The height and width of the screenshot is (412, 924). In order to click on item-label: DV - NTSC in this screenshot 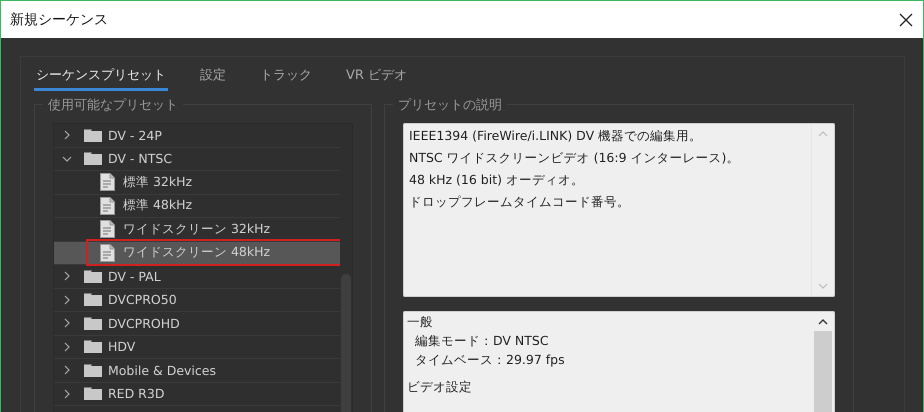, I will do `click(140, 158)`.